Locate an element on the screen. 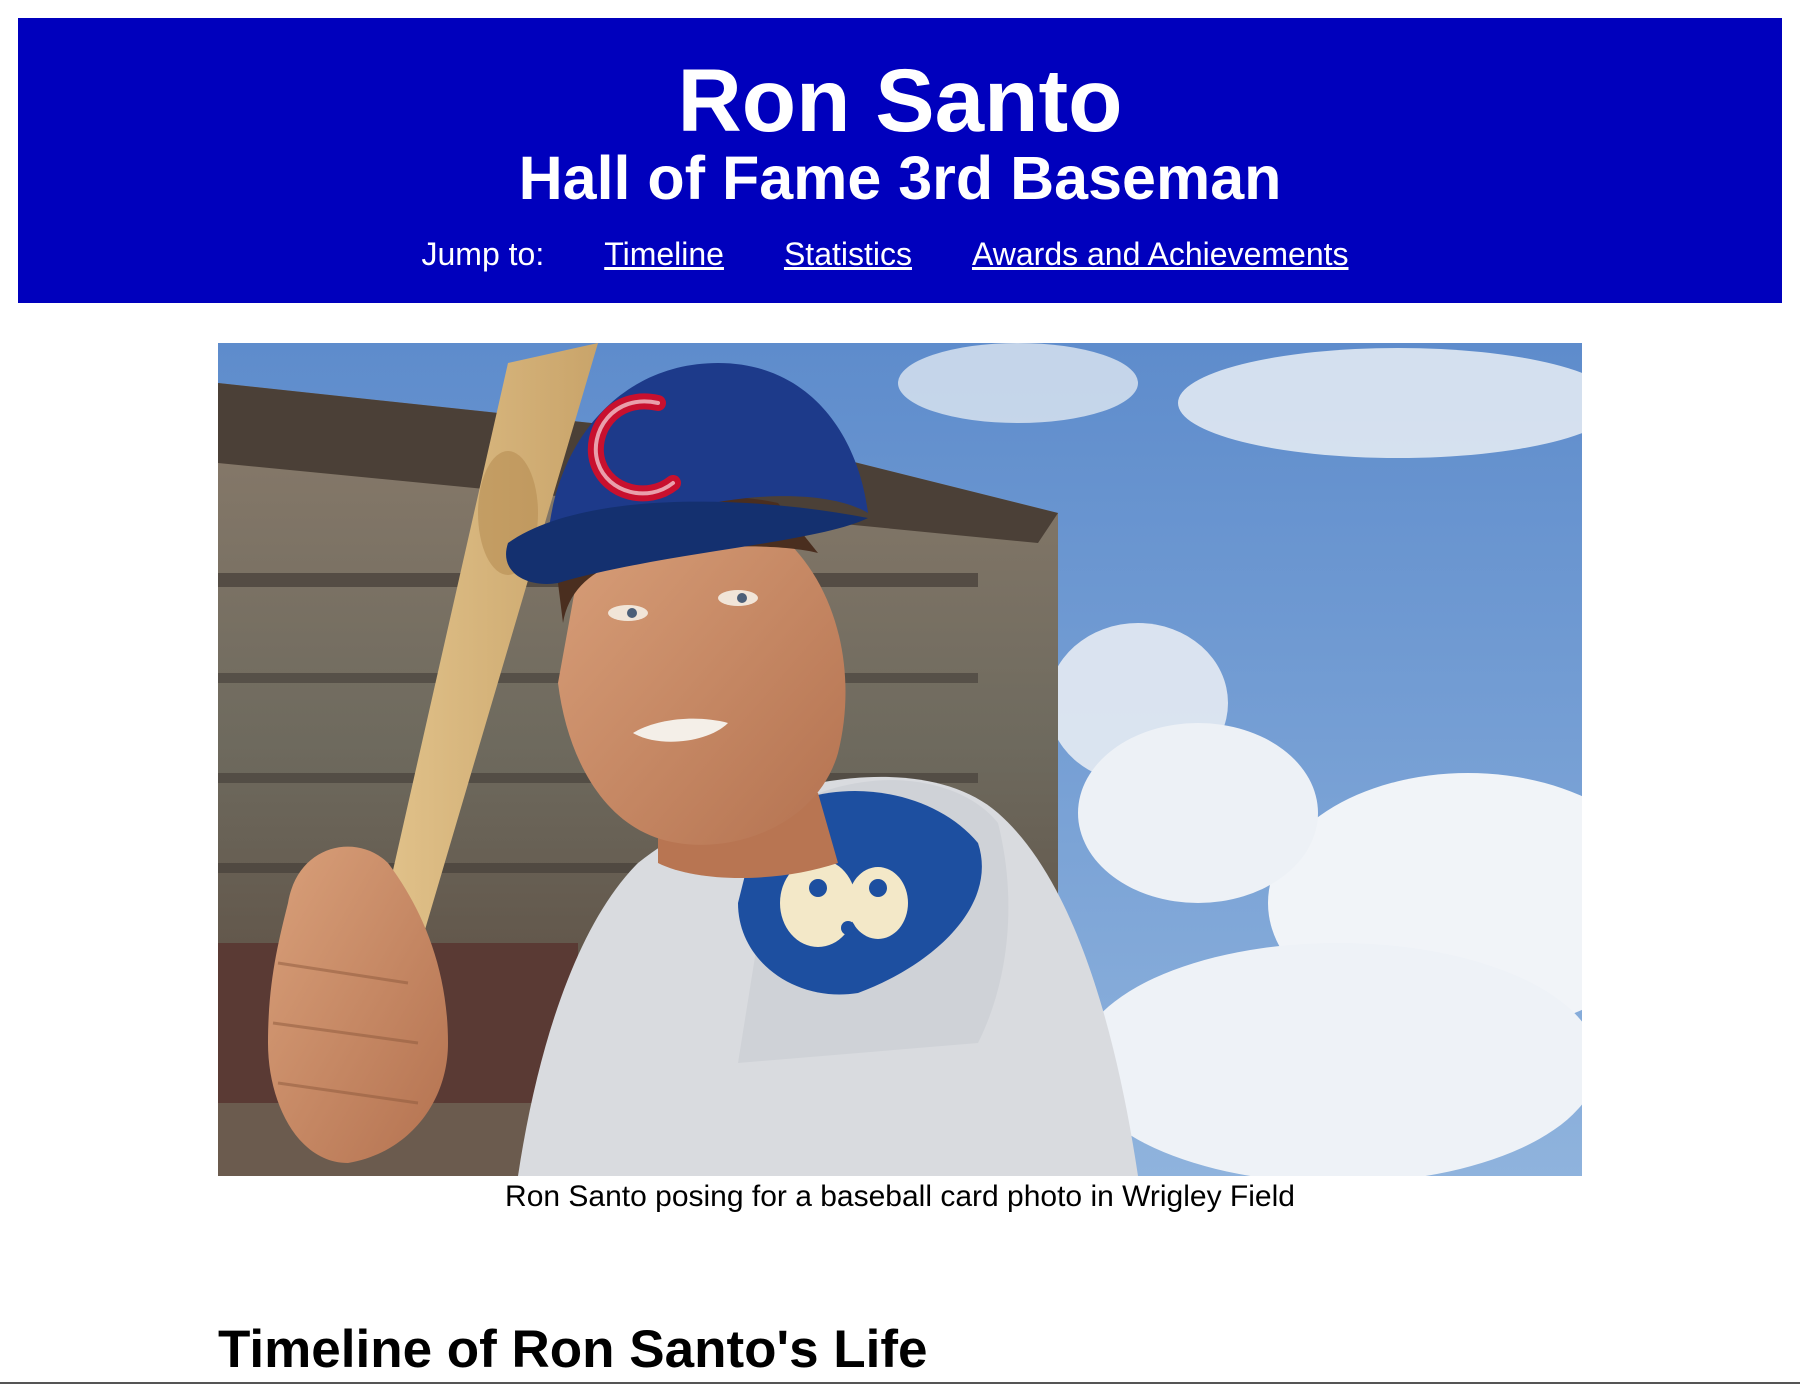 Image resolution: width=1800 pixels, height=1384 pixels. section-title-timeline: Timeline of Ron Santo's Life is located at coordinates (573, 1349).